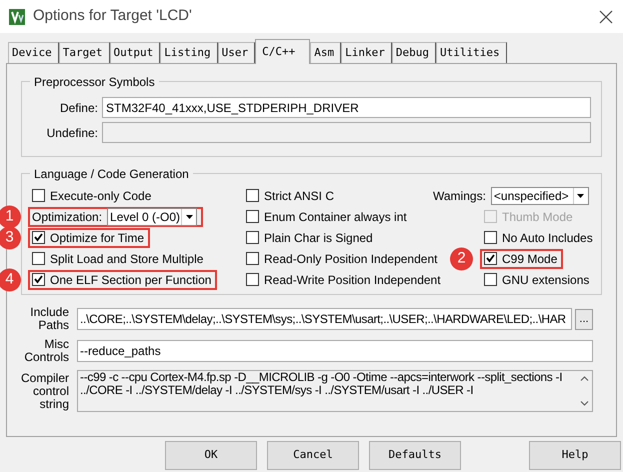 The width and height of the screenshot is (623, 472). I want to click on callout-badge: 3, so click(10, 237).